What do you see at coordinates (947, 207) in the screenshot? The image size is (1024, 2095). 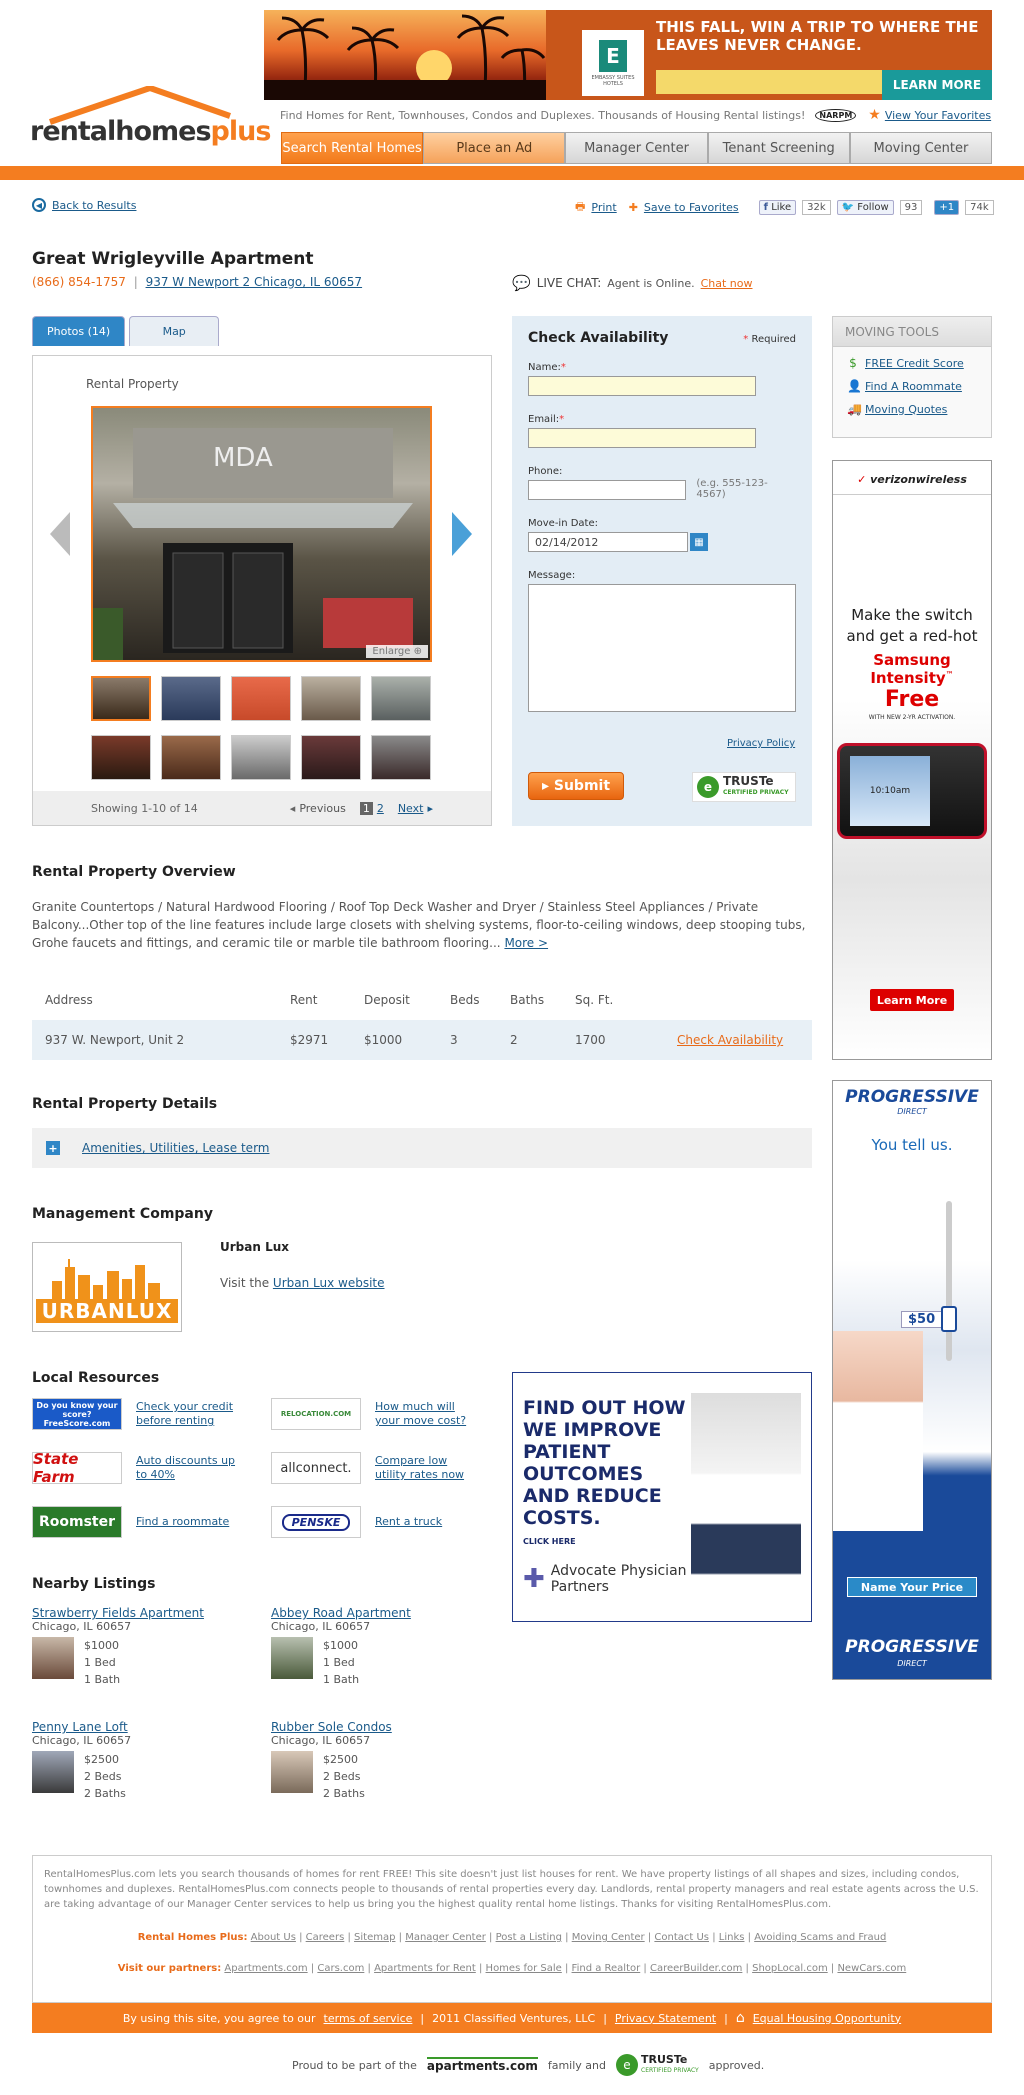 I see `google-plus-button: +1` at bounding box center [947, 207].